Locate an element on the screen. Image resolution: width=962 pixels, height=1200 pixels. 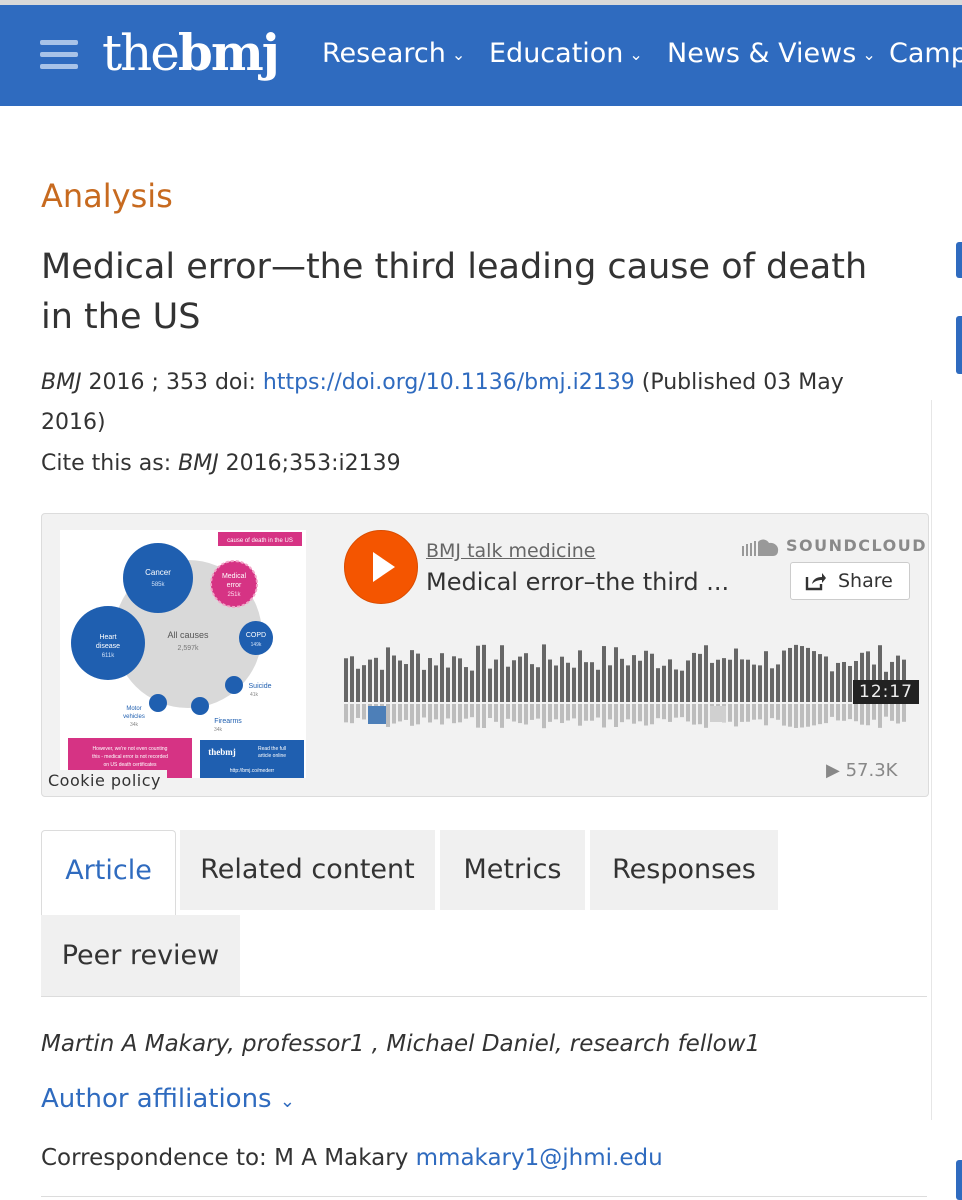
site-logo: thebmj is located at coordinates (191, 53).